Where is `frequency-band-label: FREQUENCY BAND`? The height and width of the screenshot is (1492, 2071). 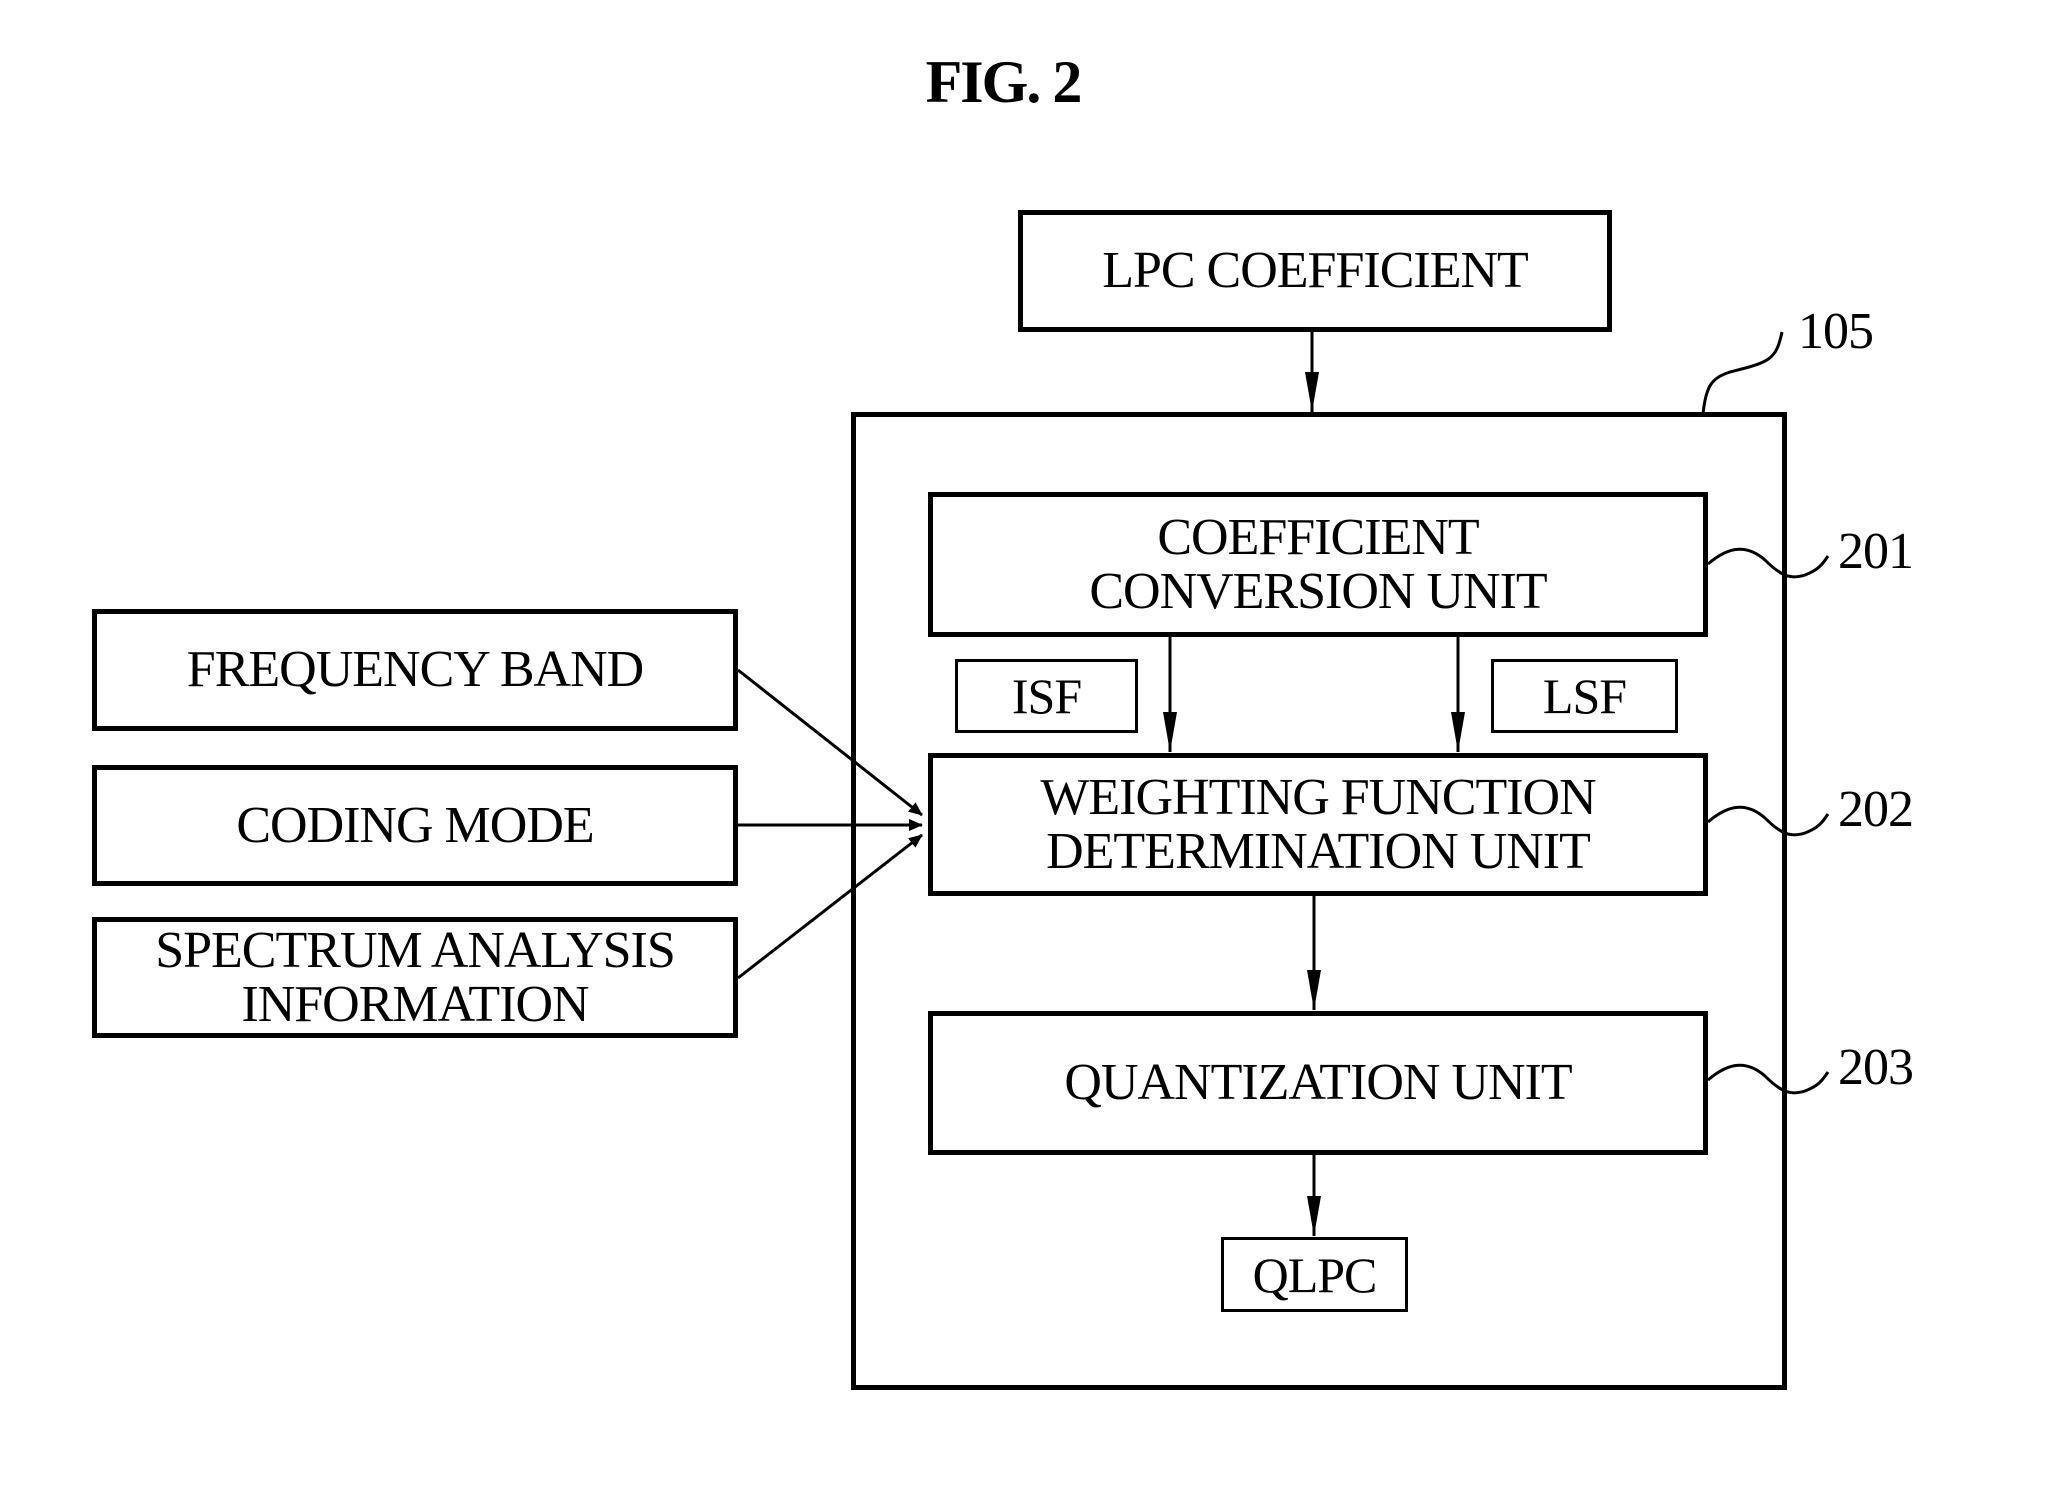 frequency-band-label: FREQUENCY BAND is located at coordinates (415, 669).